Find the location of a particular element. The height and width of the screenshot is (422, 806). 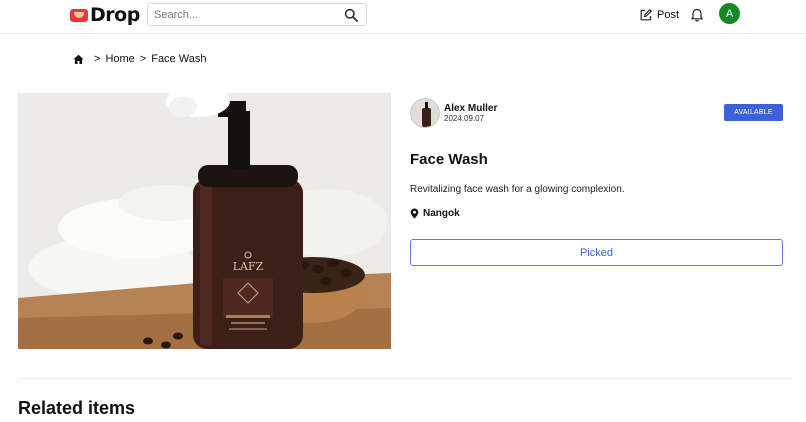

bottle-brand-text: LAFZ is located at coordinates (248, 266).